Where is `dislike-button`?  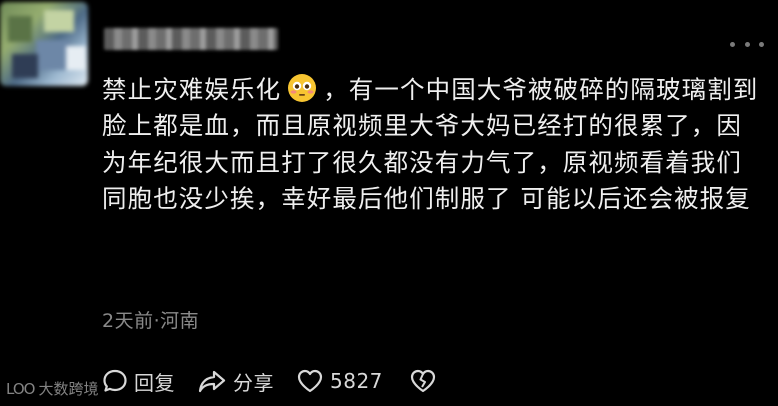
dislike-button is located at coordinates (423, 381).